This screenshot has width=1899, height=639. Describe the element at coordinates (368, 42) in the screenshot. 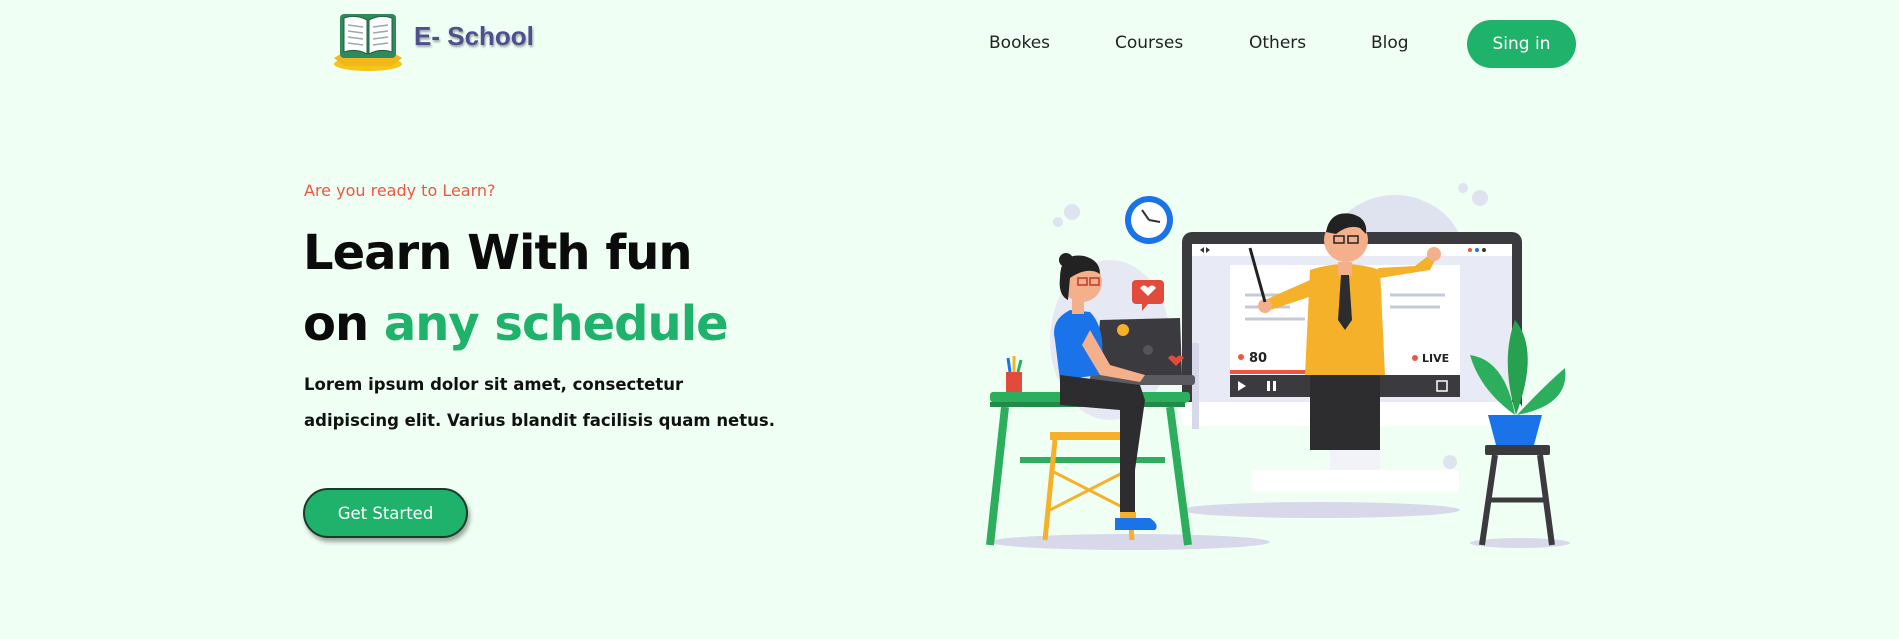

I see `book-logo-icon` at that location.